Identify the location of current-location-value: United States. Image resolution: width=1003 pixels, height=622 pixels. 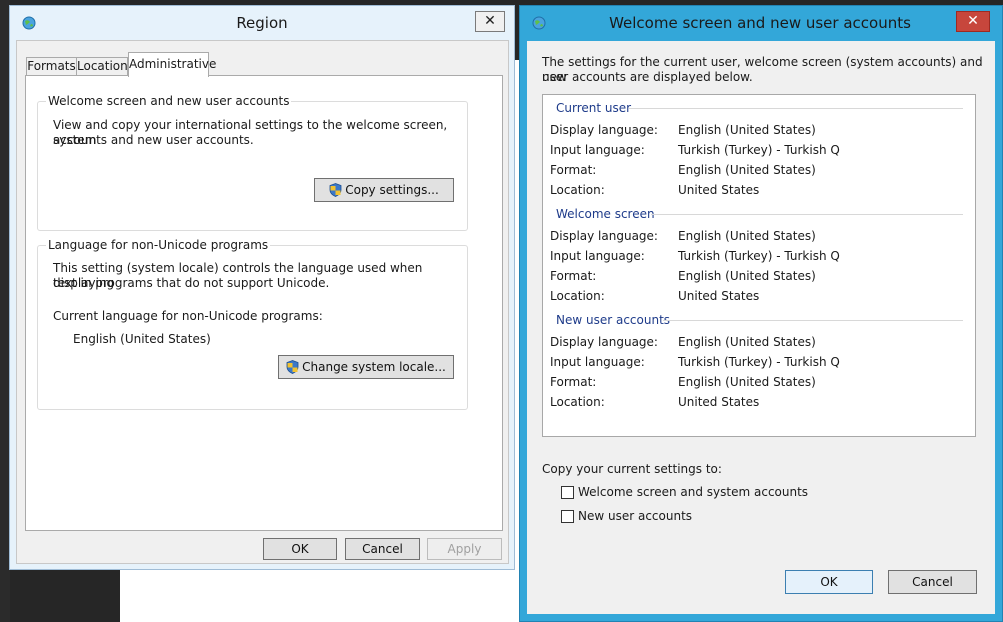
(719, 190).